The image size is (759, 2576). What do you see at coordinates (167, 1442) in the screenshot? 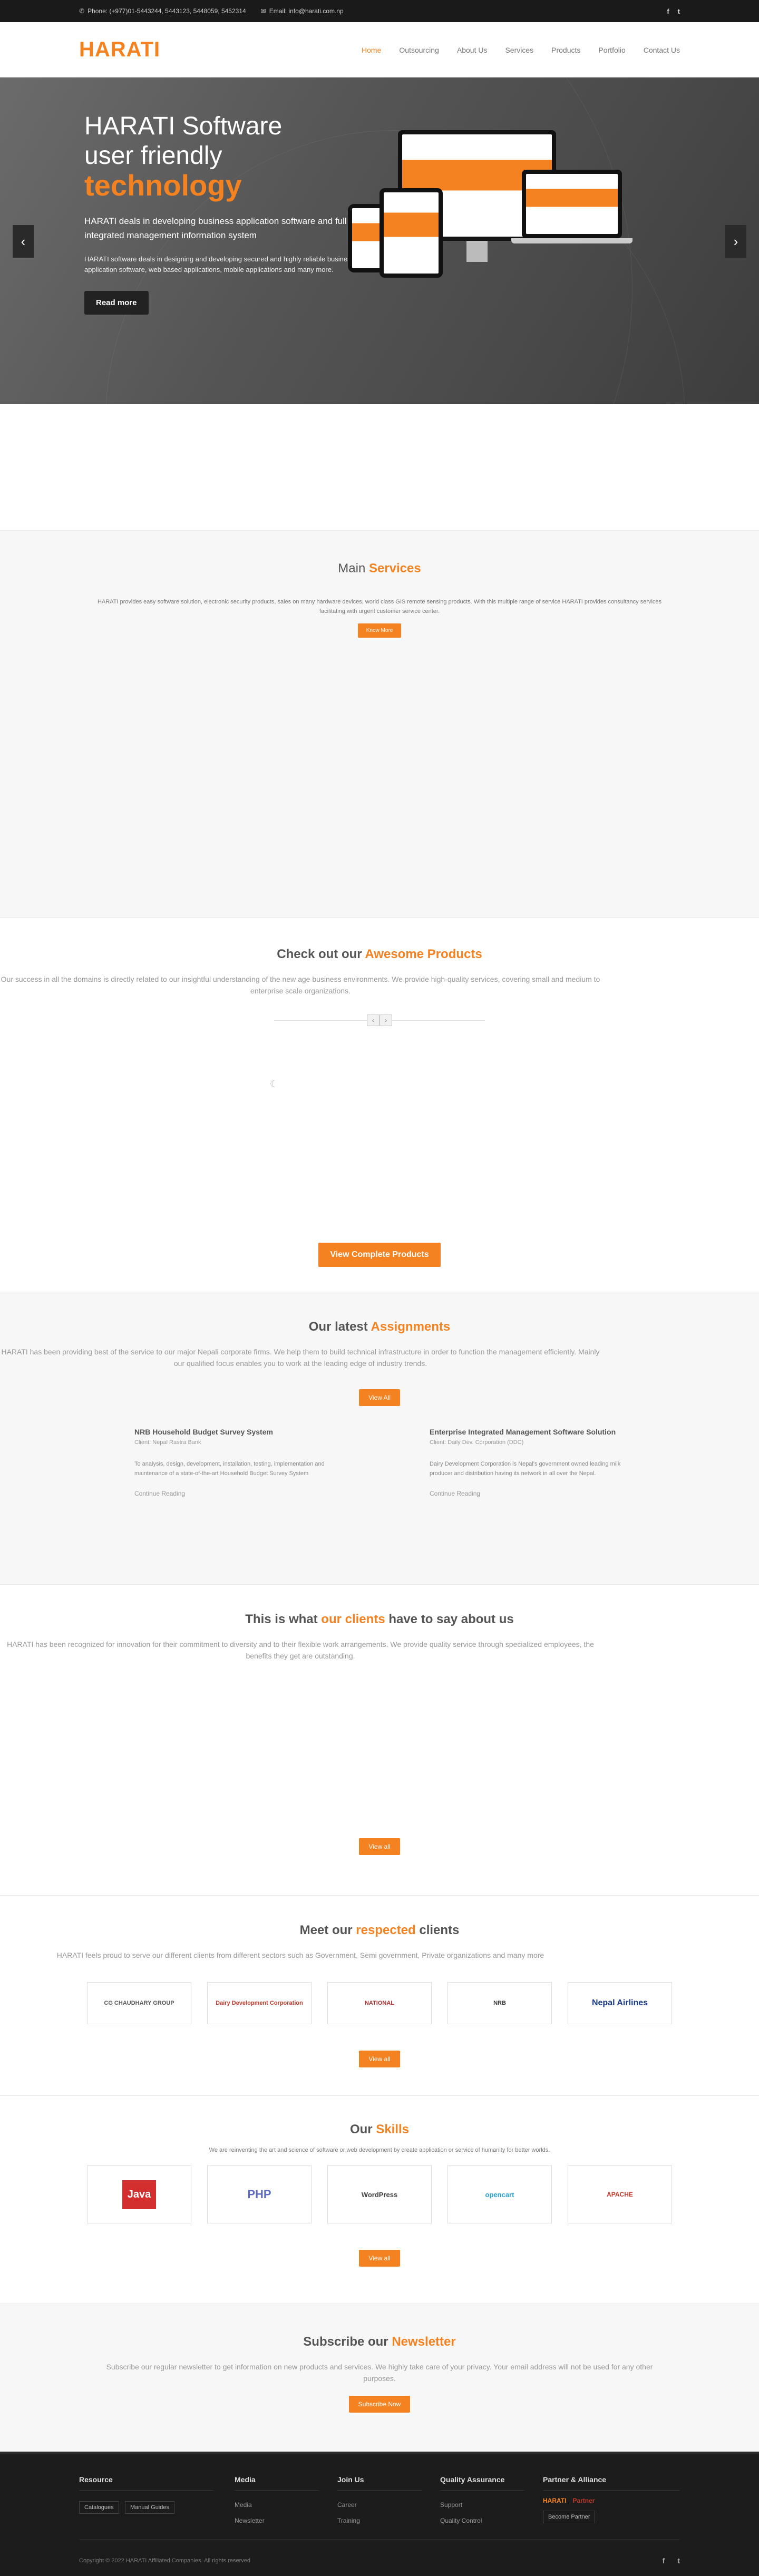
I see `assignment-client: Client: Nepal Rastra Bank` at bounding box center [167, 1442].